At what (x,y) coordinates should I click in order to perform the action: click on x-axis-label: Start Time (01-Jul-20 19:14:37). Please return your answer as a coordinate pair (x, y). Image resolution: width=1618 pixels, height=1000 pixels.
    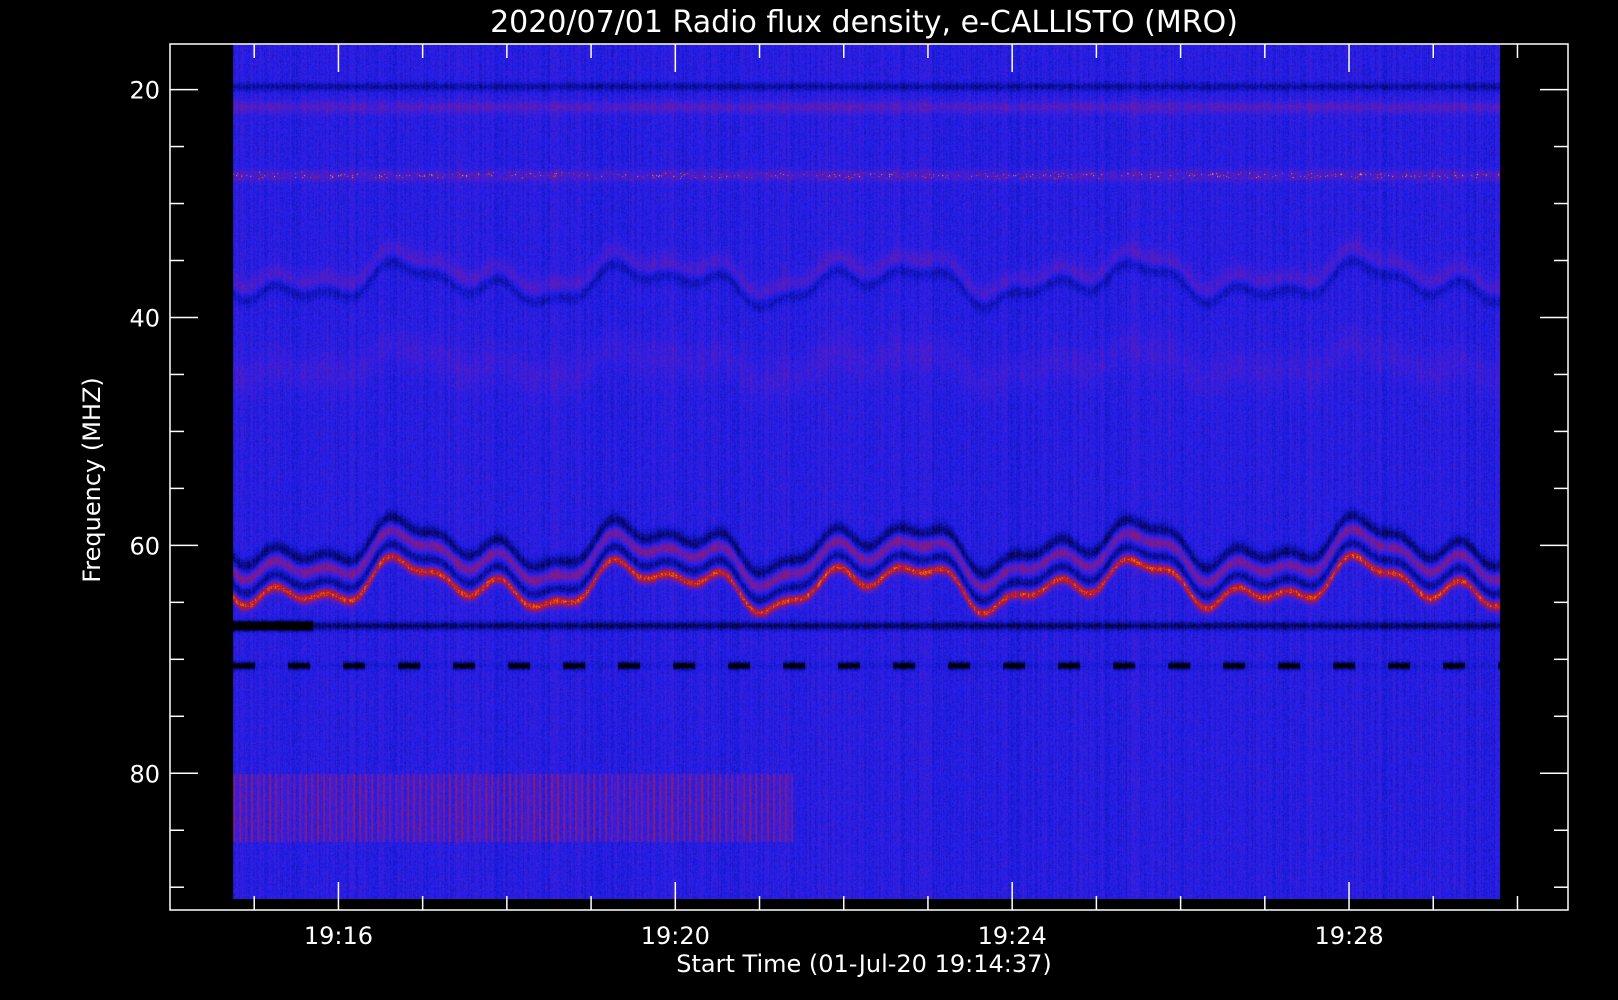
    Looking at the image, I should click on (863, 964).